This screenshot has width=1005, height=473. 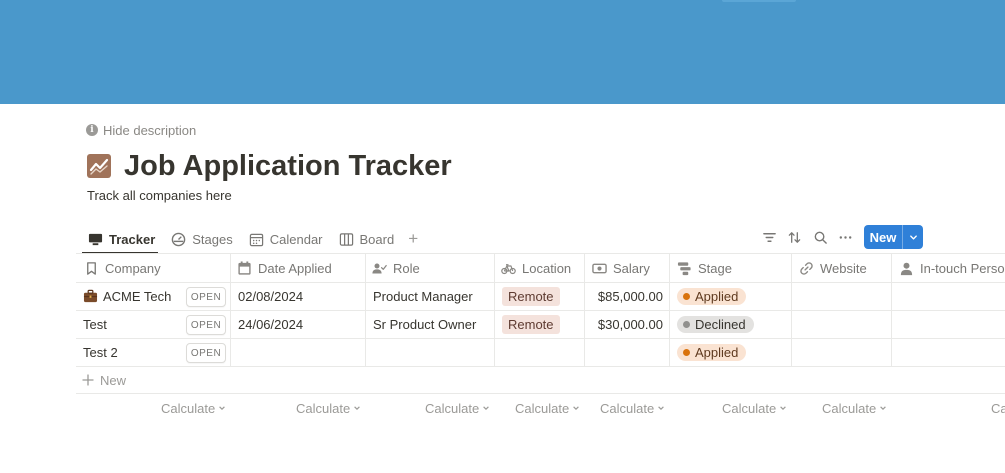 I want to click on person-icon, so click(x=906, y=268).